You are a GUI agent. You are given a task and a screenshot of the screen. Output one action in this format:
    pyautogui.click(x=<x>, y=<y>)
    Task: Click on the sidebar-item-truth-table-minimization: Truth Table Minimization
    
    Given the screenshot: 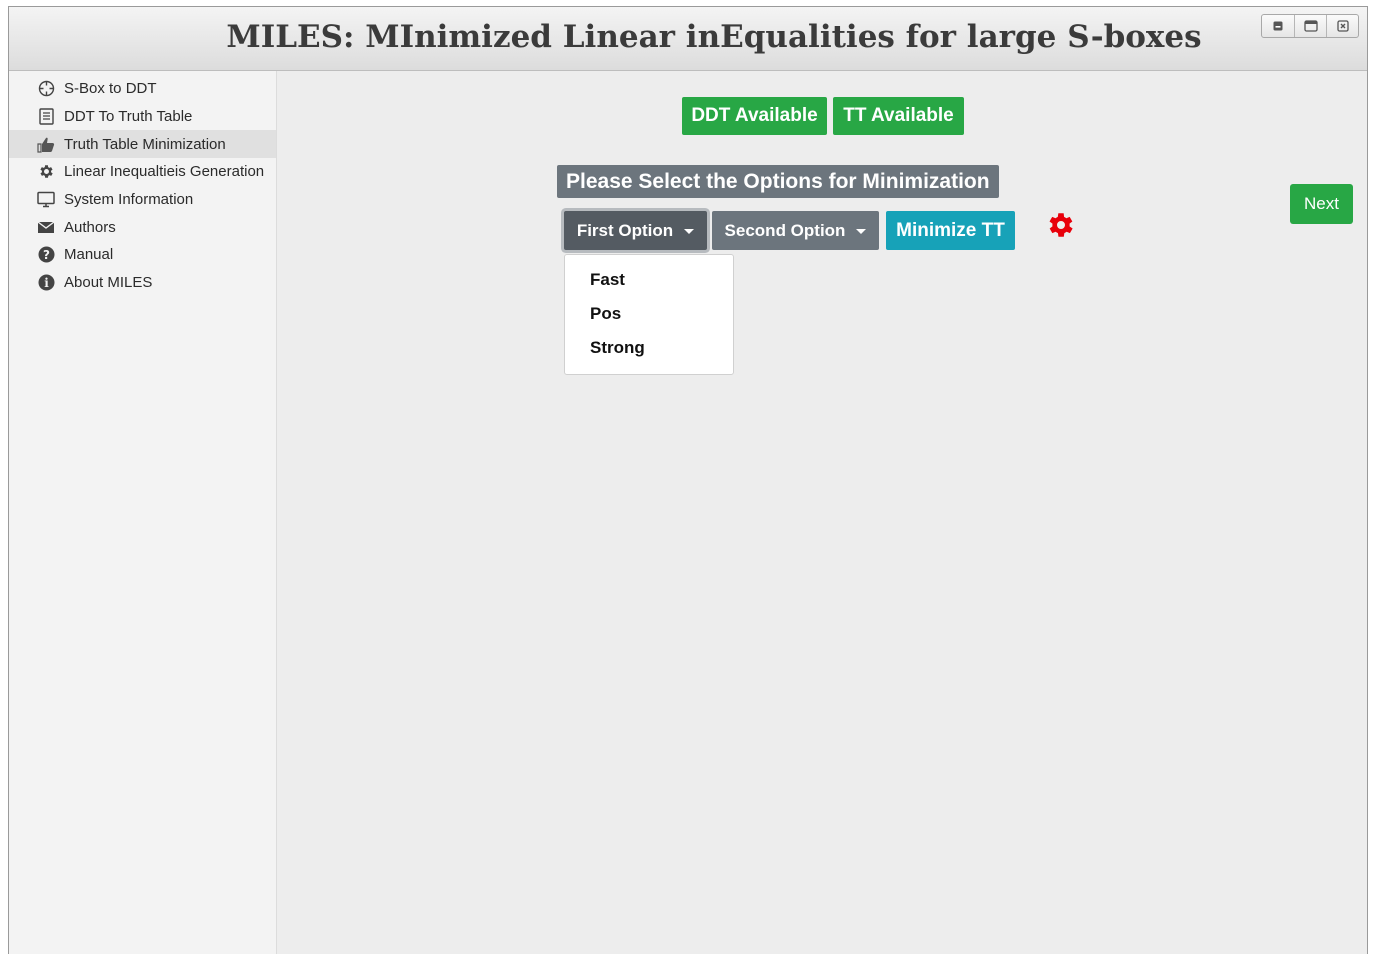 What is the action you would take?
    pyautogui.click(x=142, y=144)
    